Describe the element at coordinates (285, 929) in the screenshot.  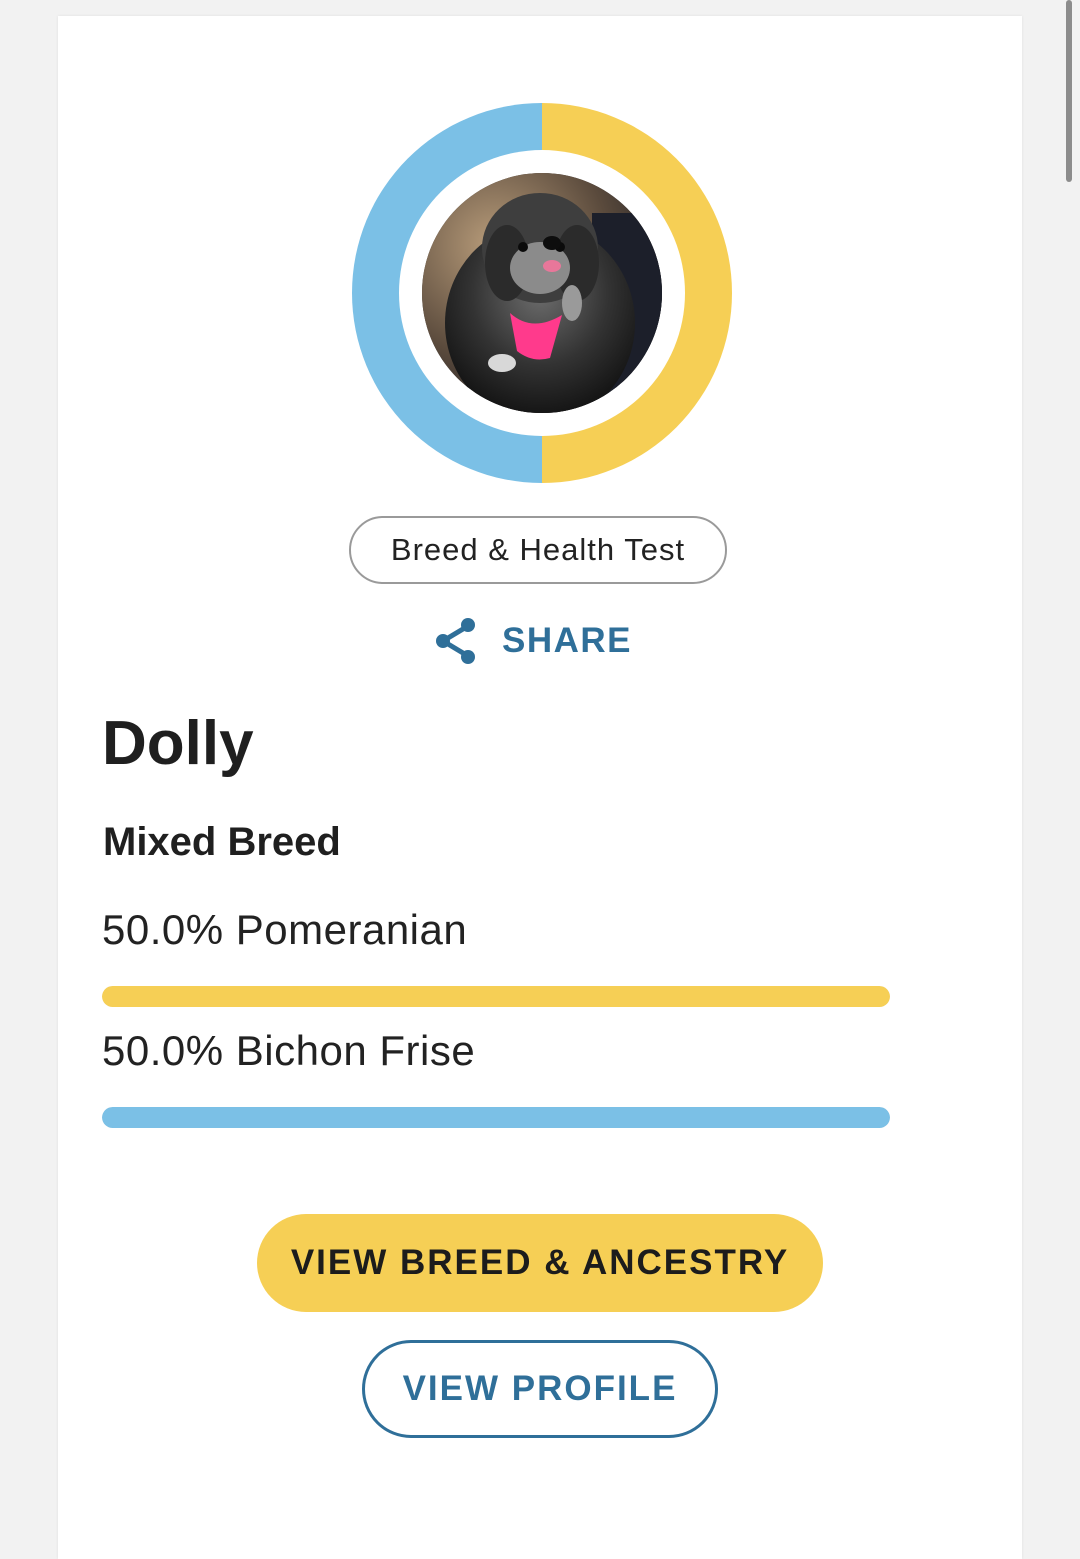
I see `breed-label-pomeranian: 50.0% Pomeranian` at that location.